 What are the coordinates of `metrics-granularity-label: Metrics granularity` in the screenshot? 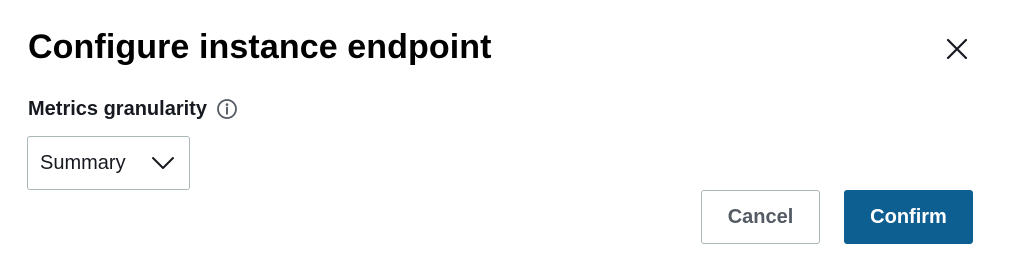 It's located at (117, 108).